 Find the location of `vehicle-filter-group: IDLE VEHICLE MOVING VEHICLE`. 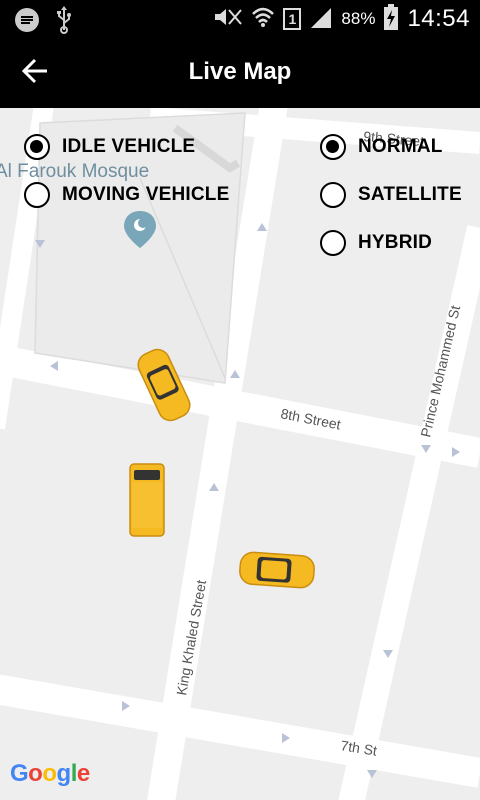

vehicle-filter-group: IDLE VEHICLE MOVING VEHICLE is located at coordinates (126, 171).